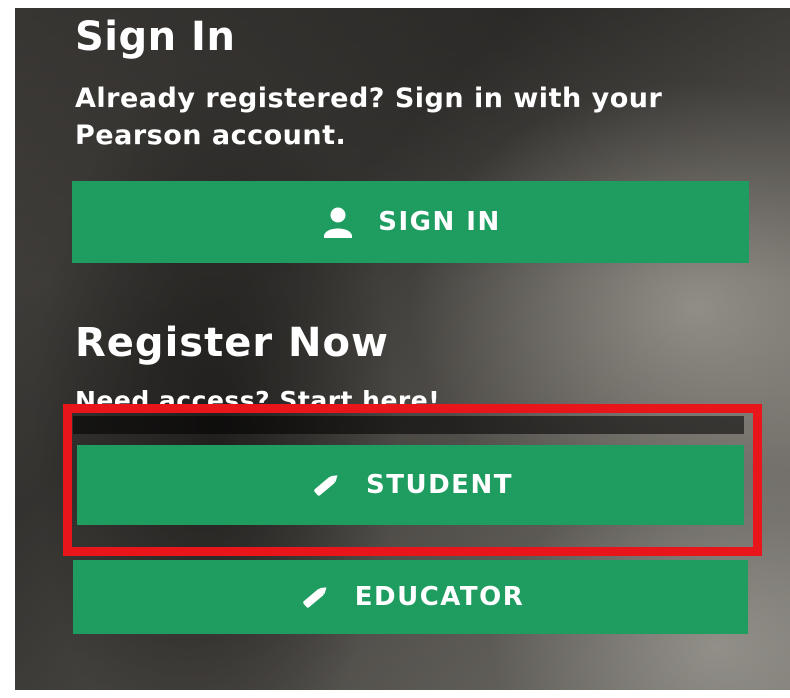  I want to click on student-button: STUDENT, so click(410, 485).